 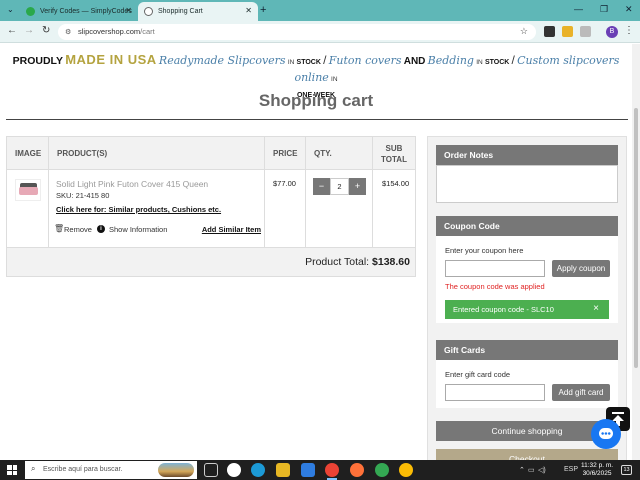 I want to click on restore-icon: ❐, so click(x=604, y=9).